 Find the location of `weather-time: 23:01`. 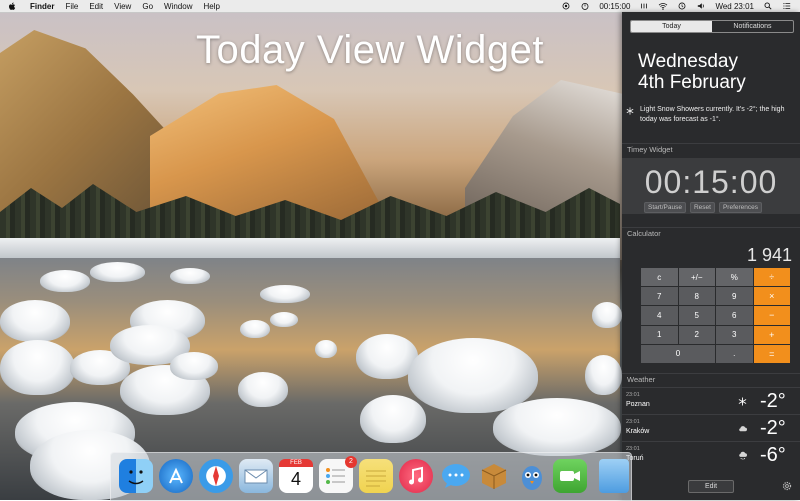

weather-time: 23:01 is located at coordinates (633, 422).